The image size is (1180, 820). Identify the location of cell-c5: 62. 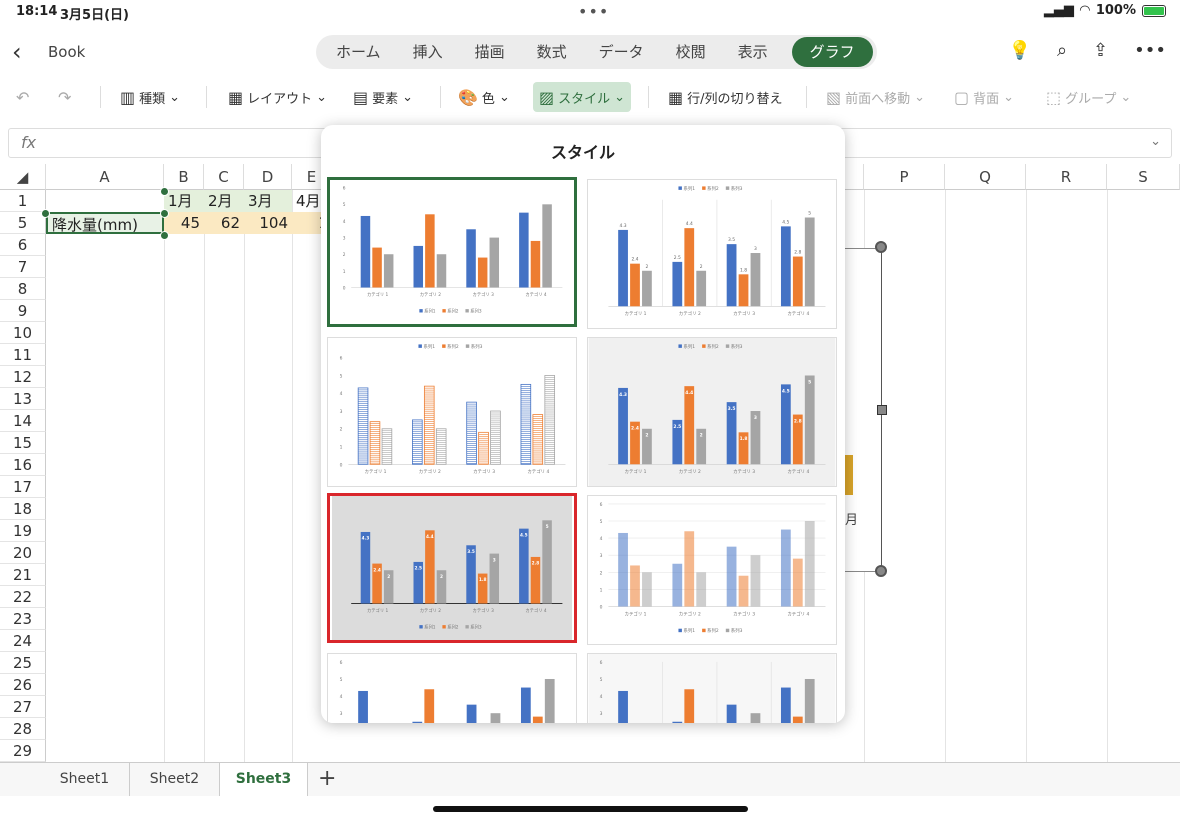
(224, 223).